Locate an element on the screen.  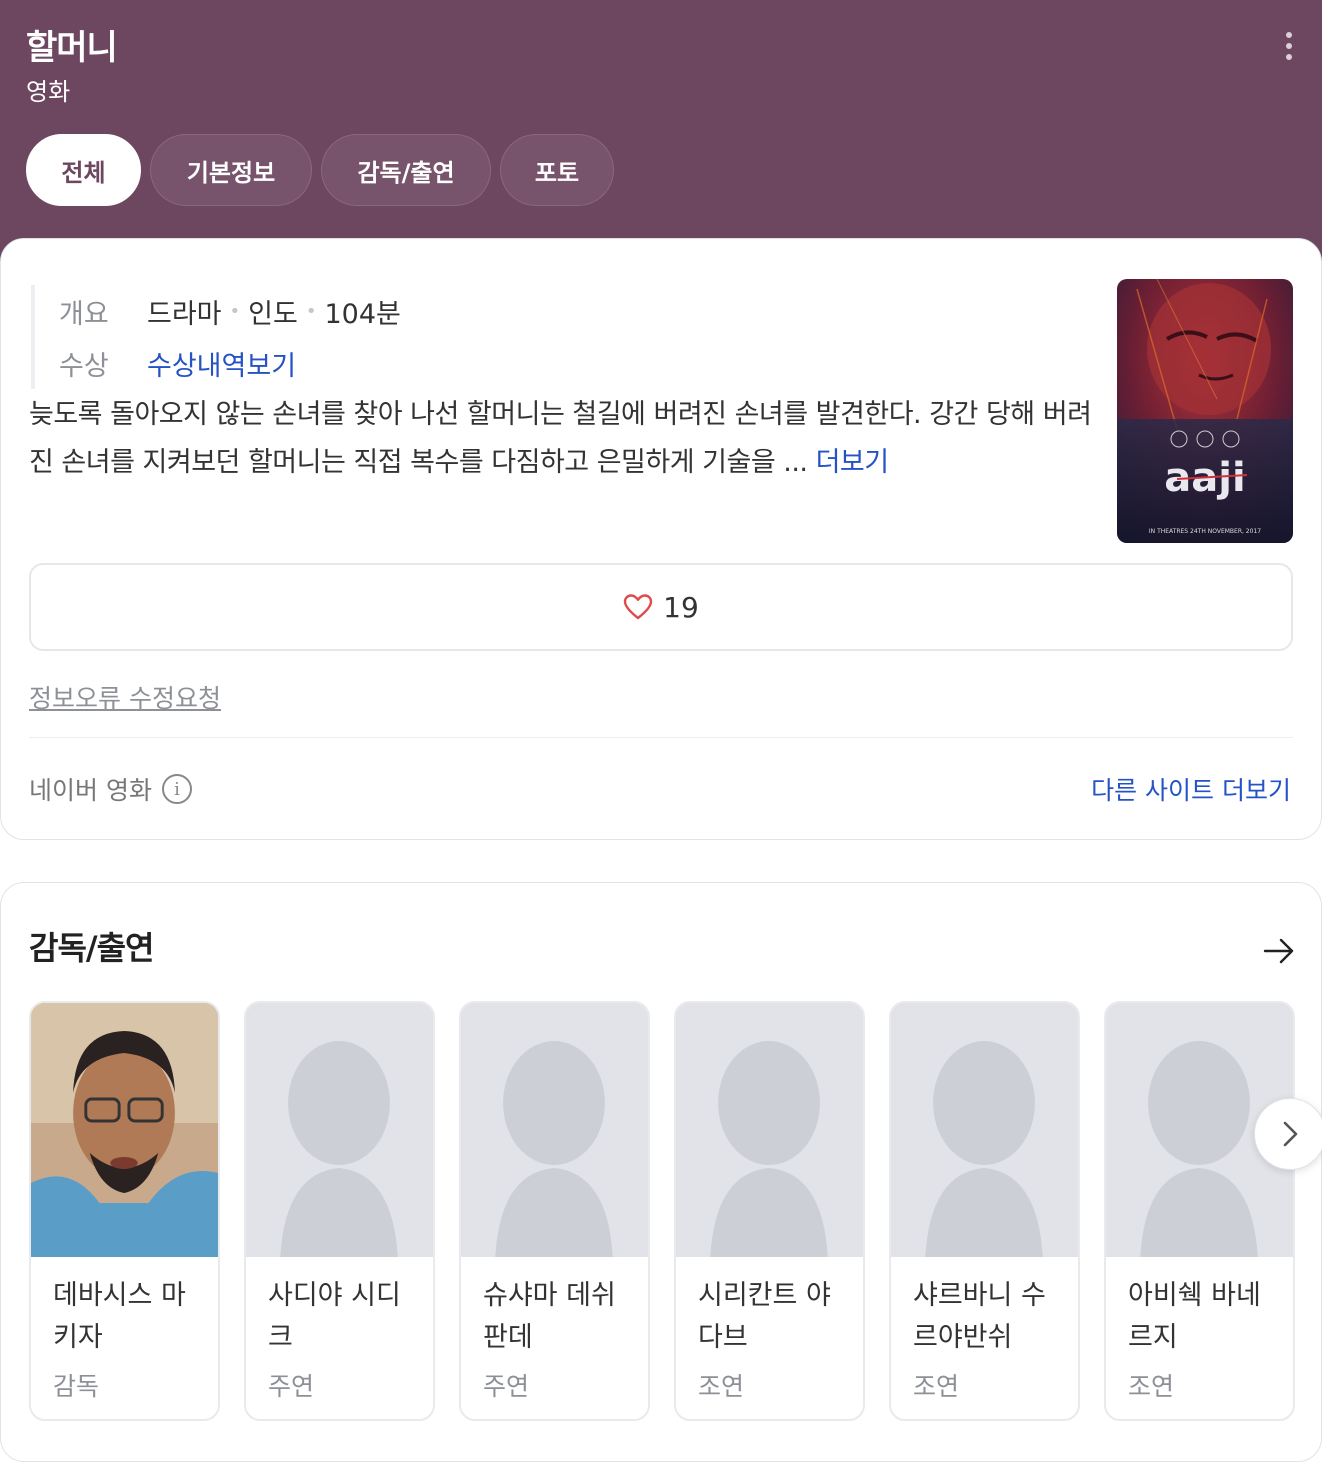
heart-icon is located at coordinates (638, 607).